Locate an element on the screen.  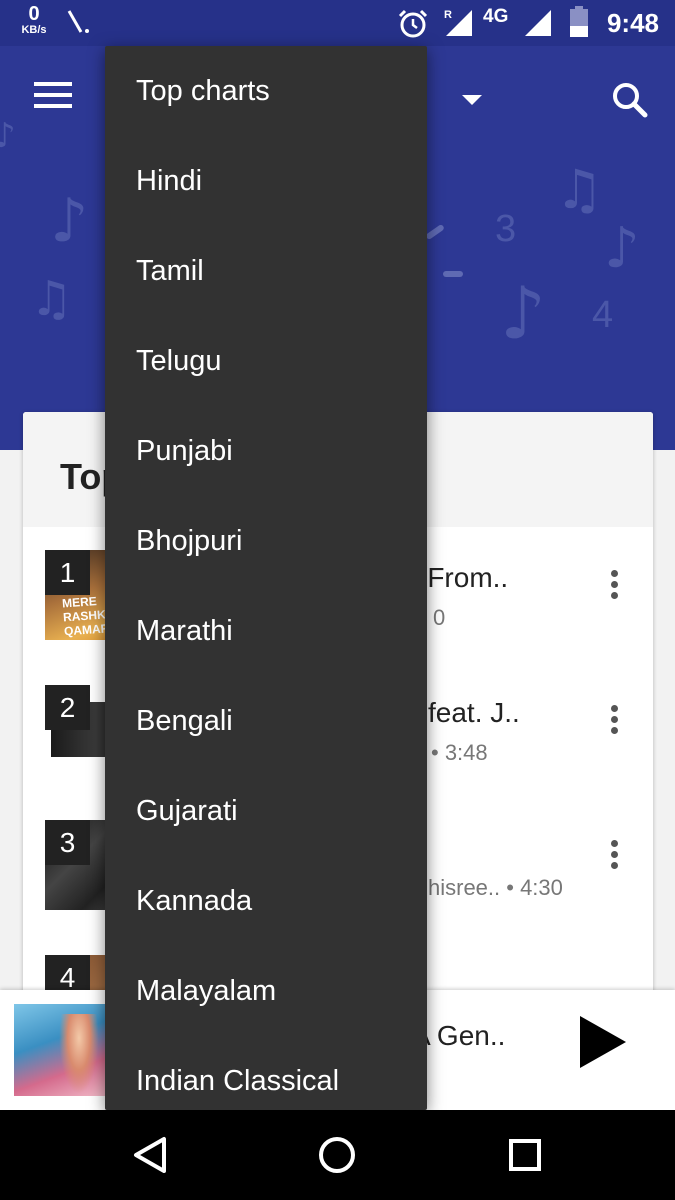
back-icon is located at coordinates (150, 1155).